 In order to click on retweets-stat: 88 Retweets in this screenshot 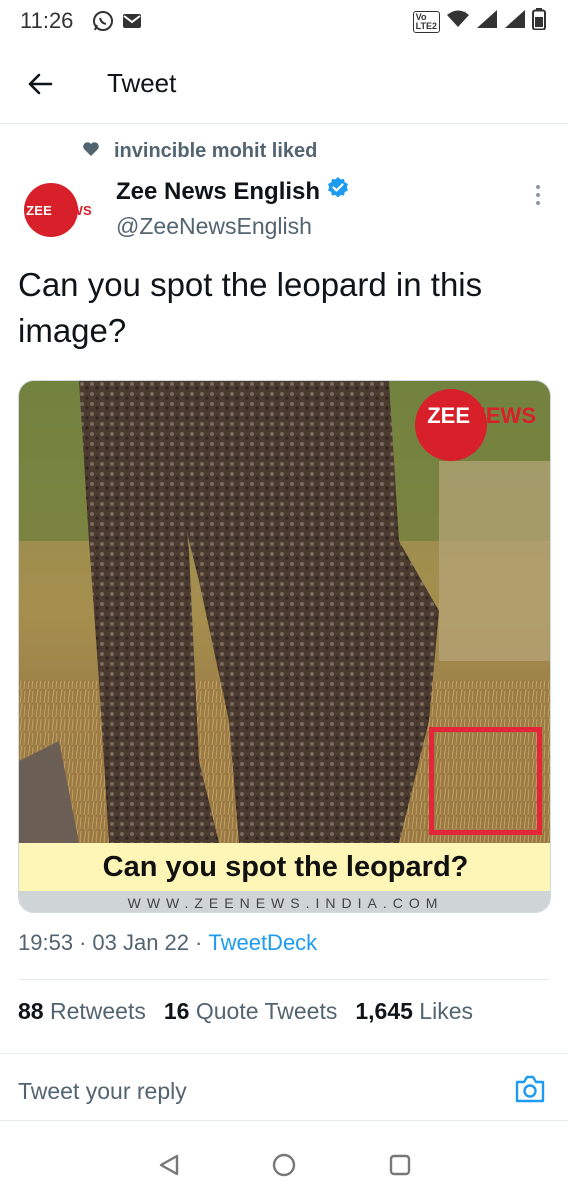, I will do `click(82, 1011)`.